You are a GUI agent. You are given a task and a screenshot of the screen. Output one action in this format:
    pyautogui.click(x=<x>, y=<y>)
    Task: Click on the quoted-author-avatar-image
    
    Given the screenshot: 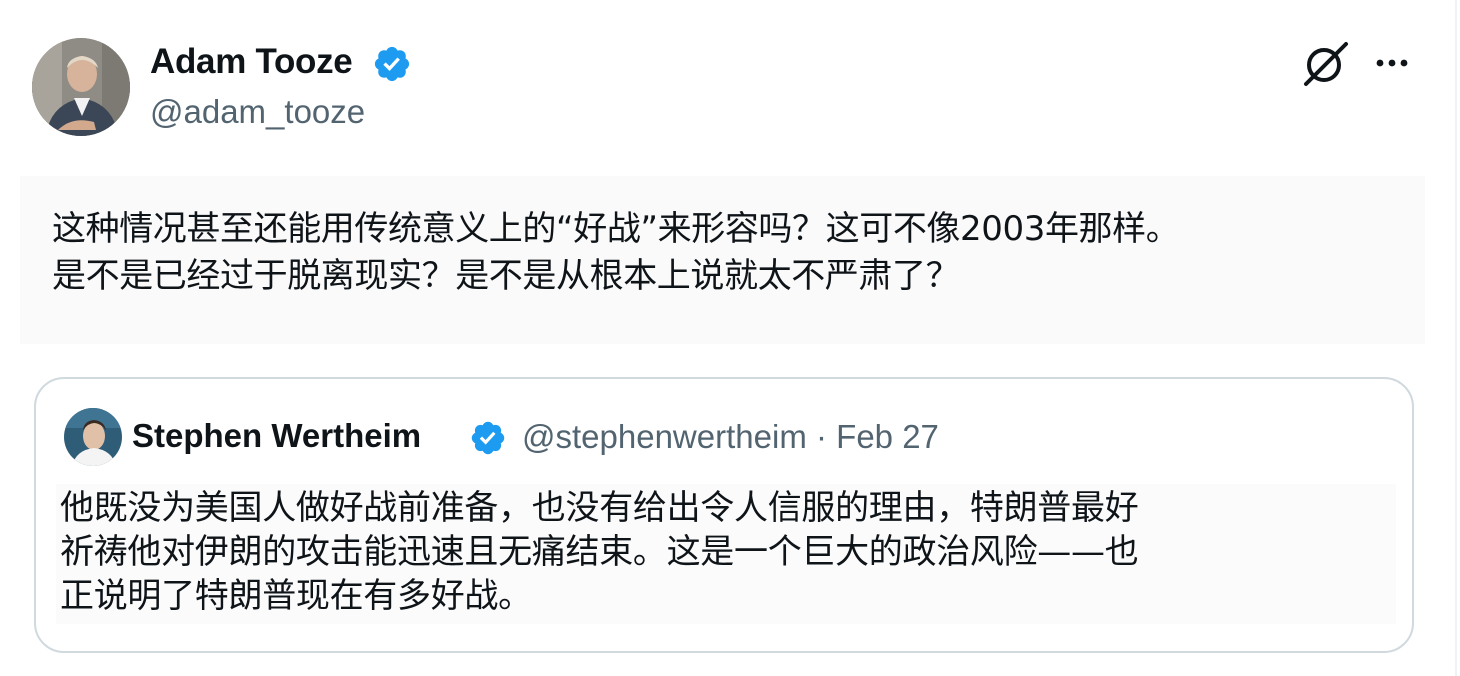 What is the action you would take?
    pyautogui.click(x=93, y=437)
    